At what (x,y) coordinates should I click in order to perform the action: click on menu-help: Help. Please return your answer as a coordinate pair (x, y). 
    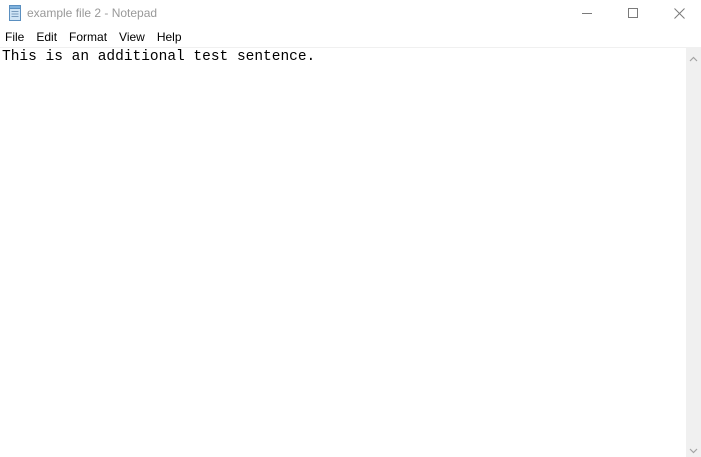
    Looking at the image, I should click on (170, 37).